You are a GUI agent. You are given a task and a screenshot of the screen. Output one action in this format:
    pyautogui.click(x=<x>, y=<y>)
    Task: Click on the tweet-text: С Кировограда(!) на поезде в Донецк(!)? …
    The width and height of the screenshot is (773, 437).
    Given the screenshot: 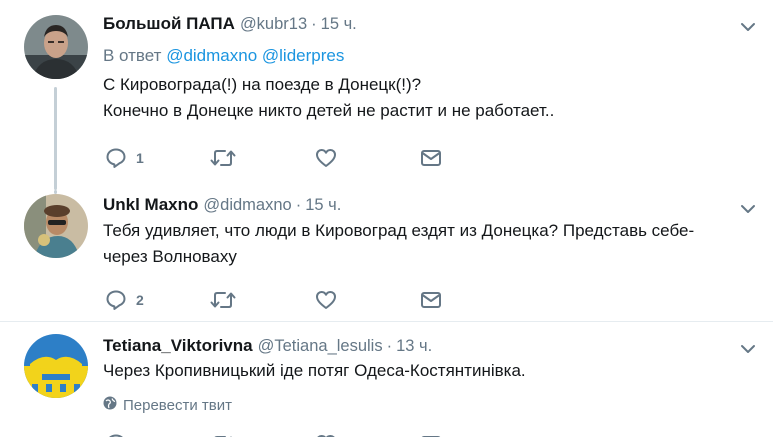 What is the action you would take?
    pyautogui.click(x=423, y=98)
    